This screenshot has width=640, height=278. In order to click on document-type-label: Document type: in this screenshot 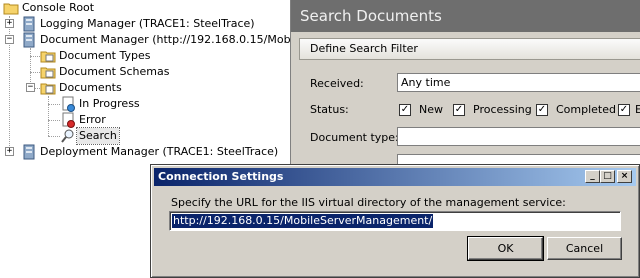, I will do `click(354, 137)`.